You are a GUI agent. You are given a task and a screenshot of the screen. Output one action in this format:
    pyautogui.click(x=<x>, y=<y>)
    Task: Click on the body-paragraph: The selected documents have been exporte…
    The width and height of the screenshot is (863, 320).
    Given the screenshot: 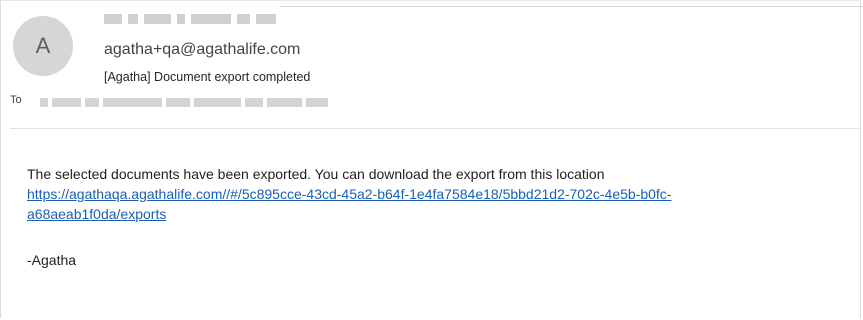 What is the action you would take?
    pyautogui.click(x=316, y=174)
    